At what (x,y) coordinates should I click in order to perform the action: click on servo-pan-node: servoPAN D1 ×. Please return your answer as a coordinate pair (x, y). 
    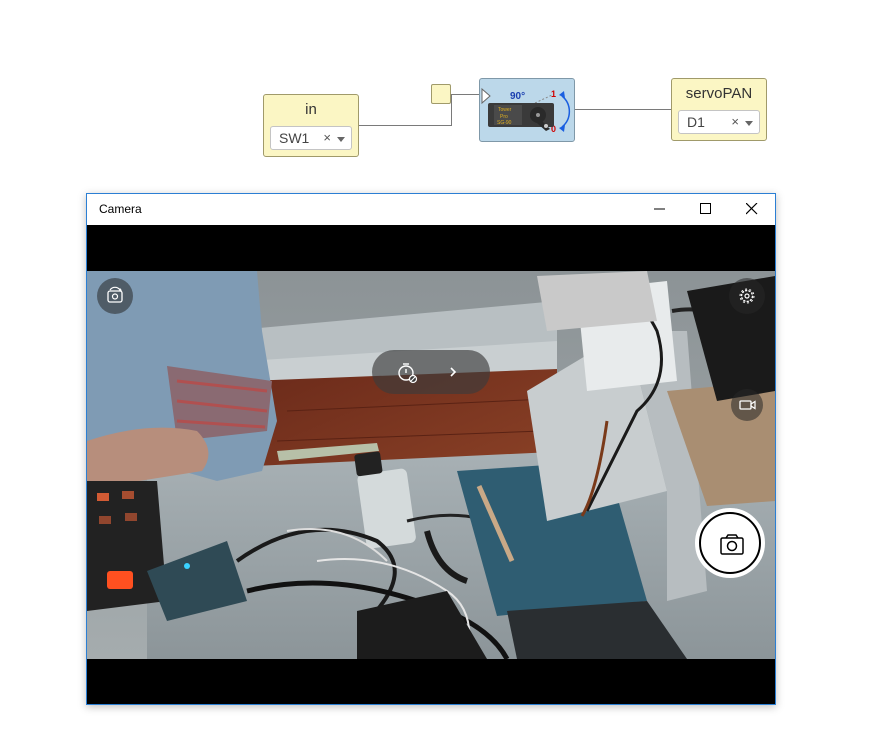
    Looking at the image, I should click on (719, 109).